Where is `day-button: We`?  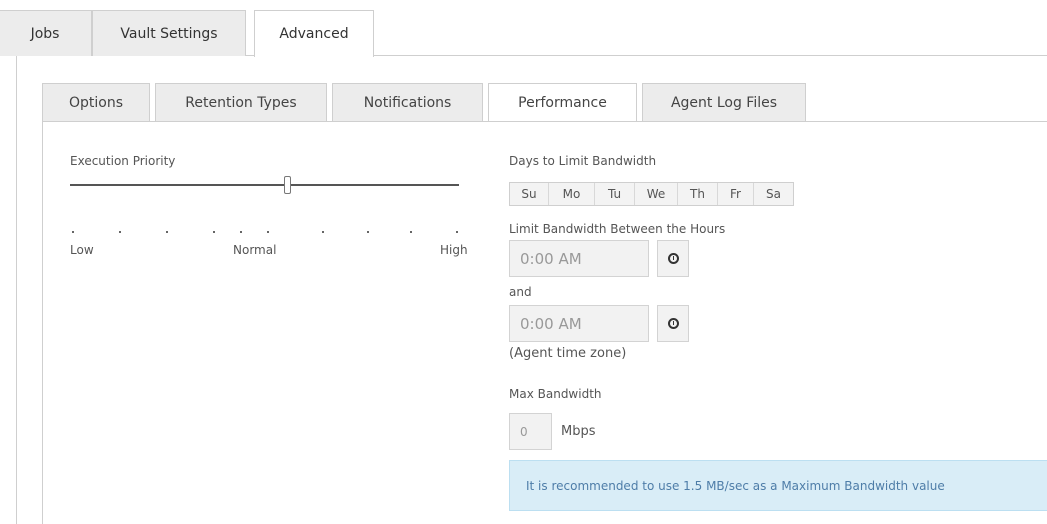 day-button: We is located at coordinates (656, 194).